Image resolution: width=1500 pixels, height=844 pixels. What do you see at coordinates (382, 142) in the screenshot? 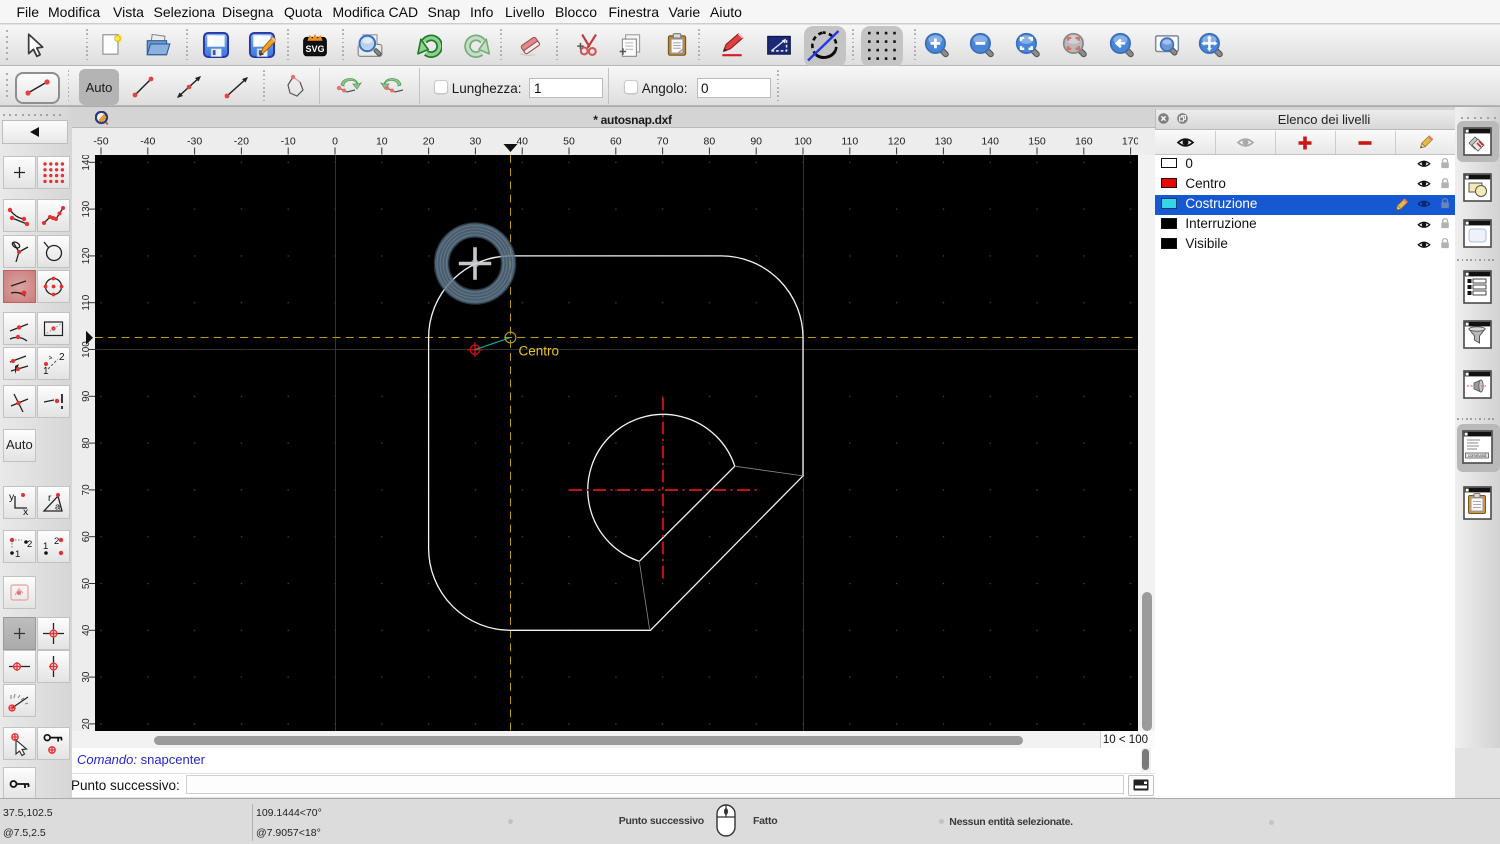
I see `svg-text: 10` at bounding box center [382, 142].